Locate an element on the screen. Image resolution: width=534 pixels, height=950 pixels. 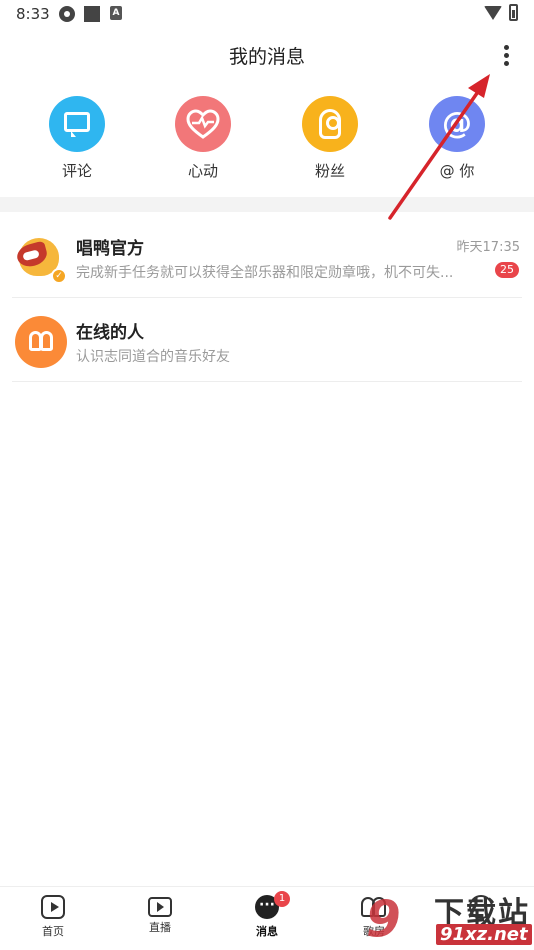
battery-icon is located at coordinates (513, 12).